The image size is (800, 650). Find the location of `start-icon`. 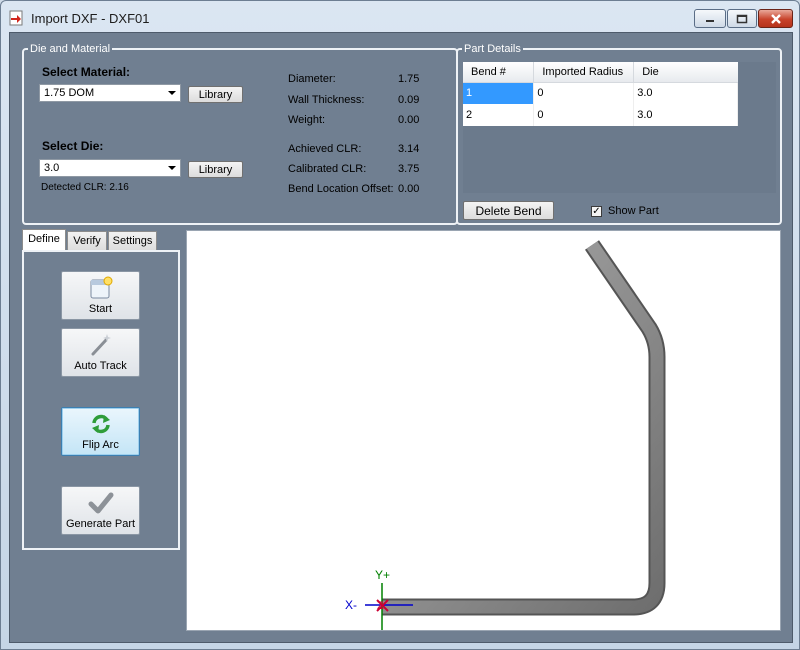

start-icon is located at coordinates (101, 287).